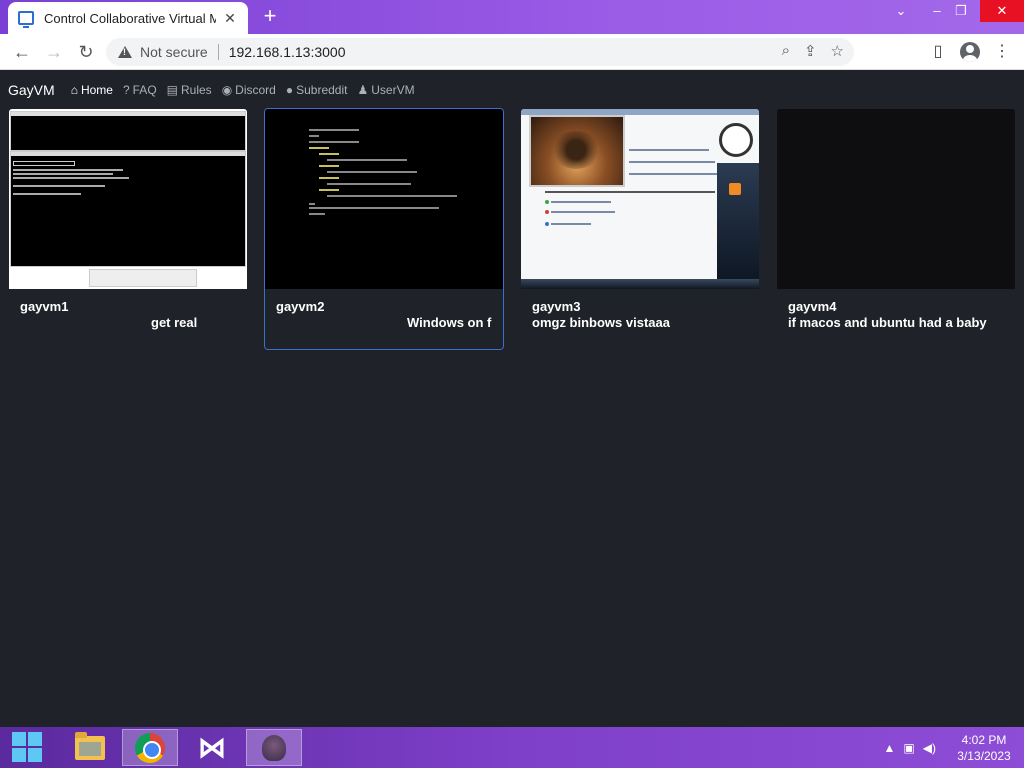  What do you see at coordinates (128, 114) in the screenshot?
I see `vm1-titlebar-top` at bounding box center [128, 114].